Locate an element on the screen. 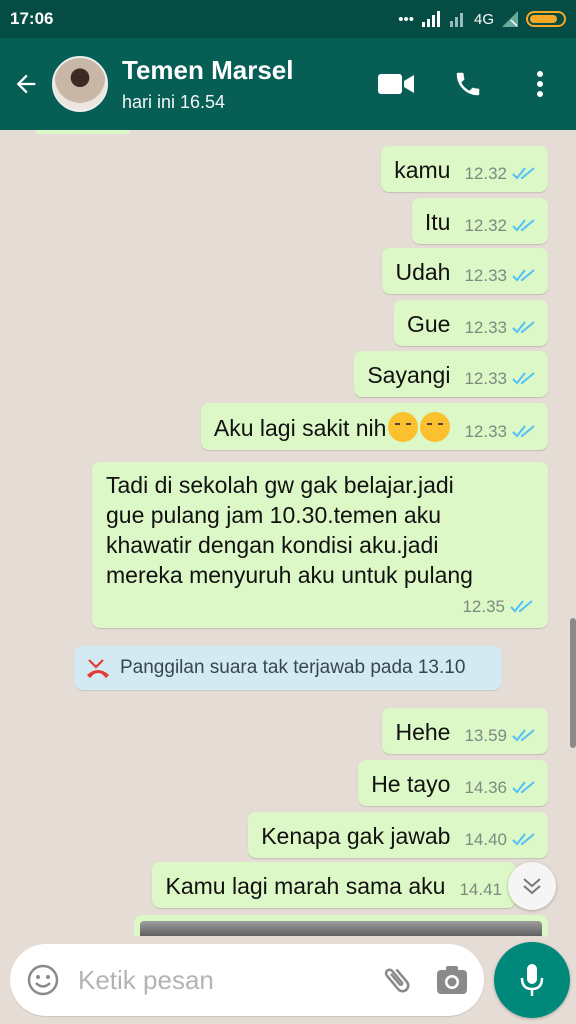  more-dots-icon: ••• is located at coordinates (406, 19).